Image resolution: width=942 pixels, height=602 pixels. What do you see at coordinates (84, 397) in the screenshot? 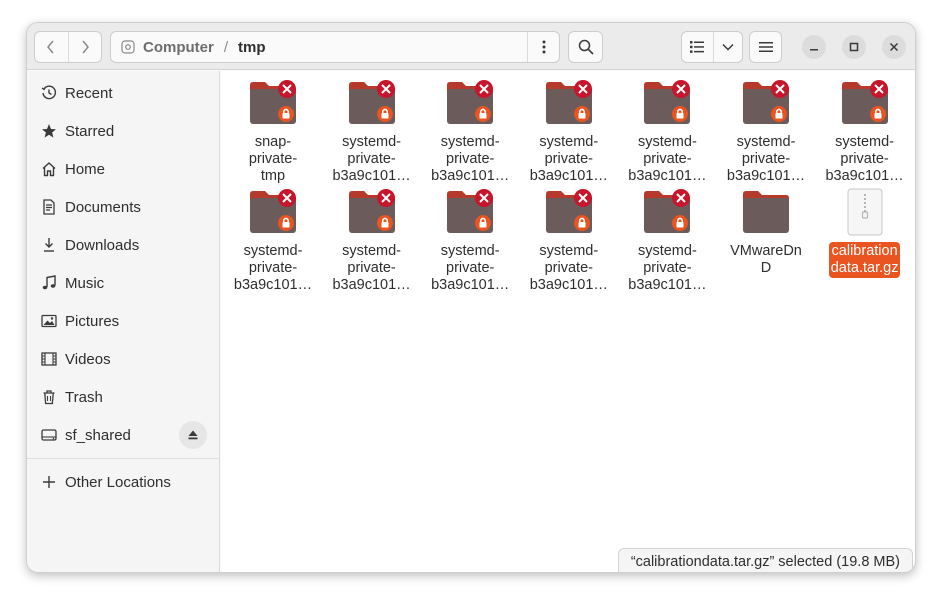
I see `sidebar-item-label: Trash` at bounding box center [84, 397].